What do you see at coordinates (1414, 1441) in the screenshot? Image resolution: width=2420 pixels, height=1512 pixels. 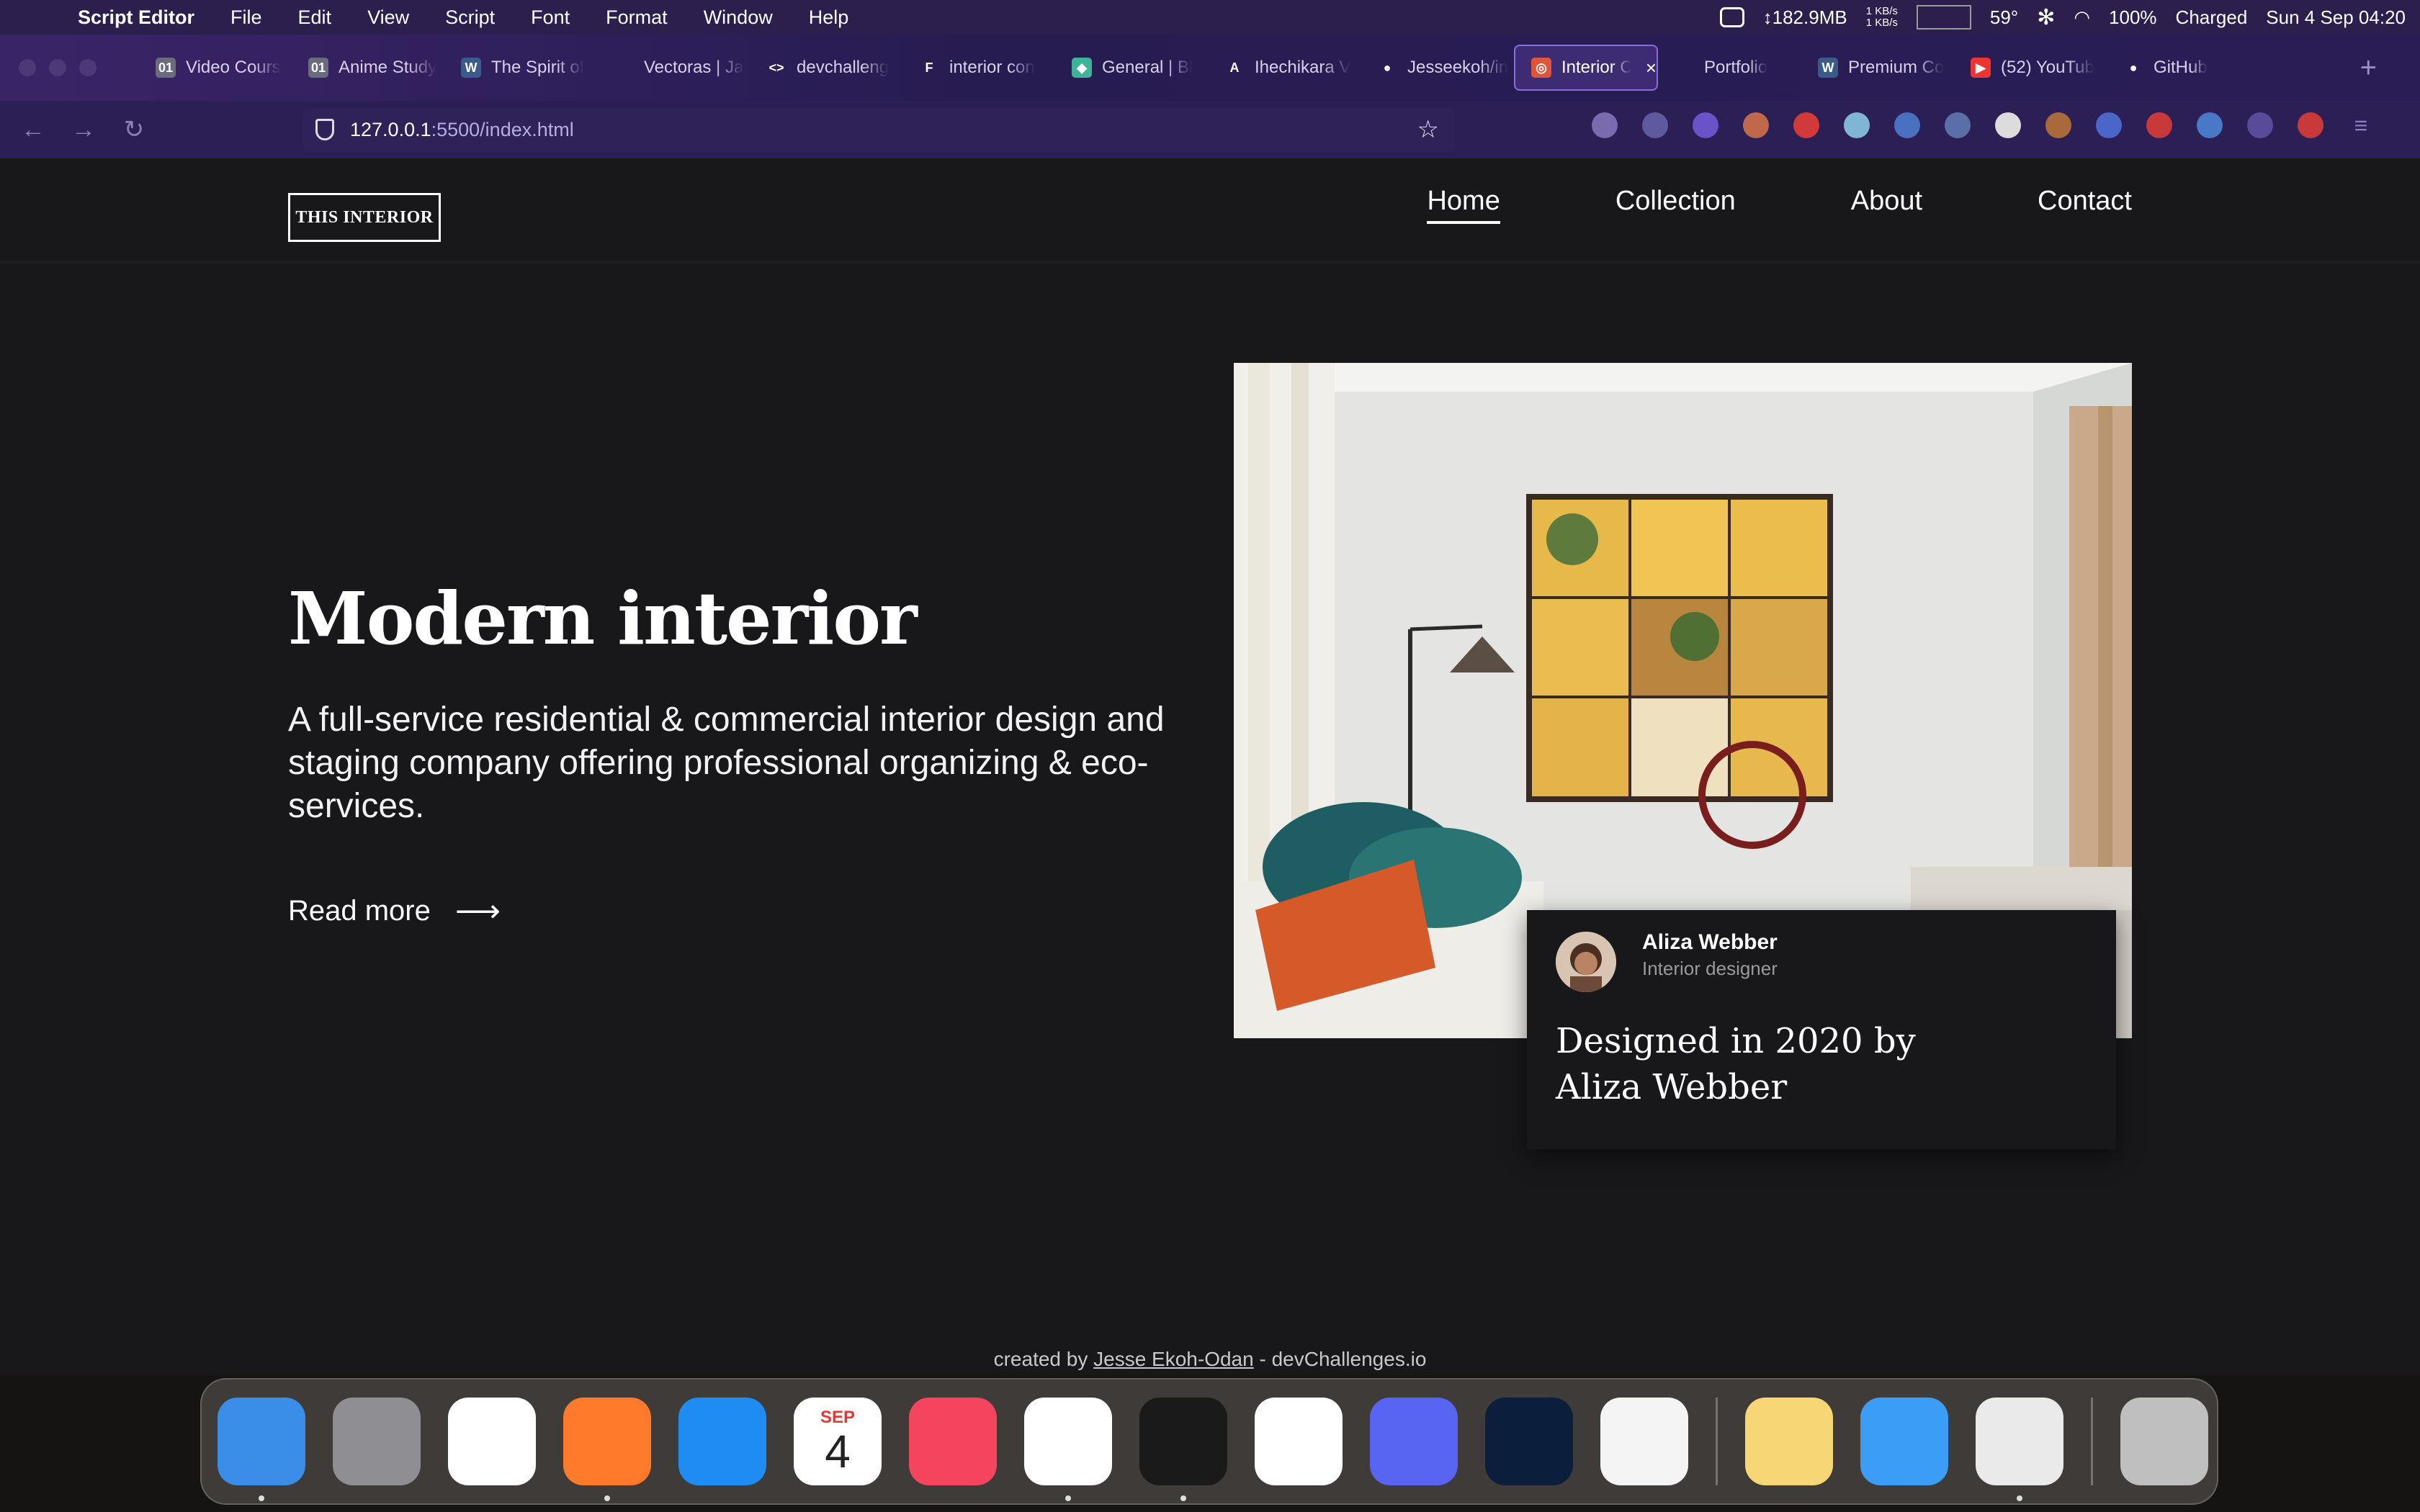 I see `discord-icon` at bounding box center [1414, 1441].